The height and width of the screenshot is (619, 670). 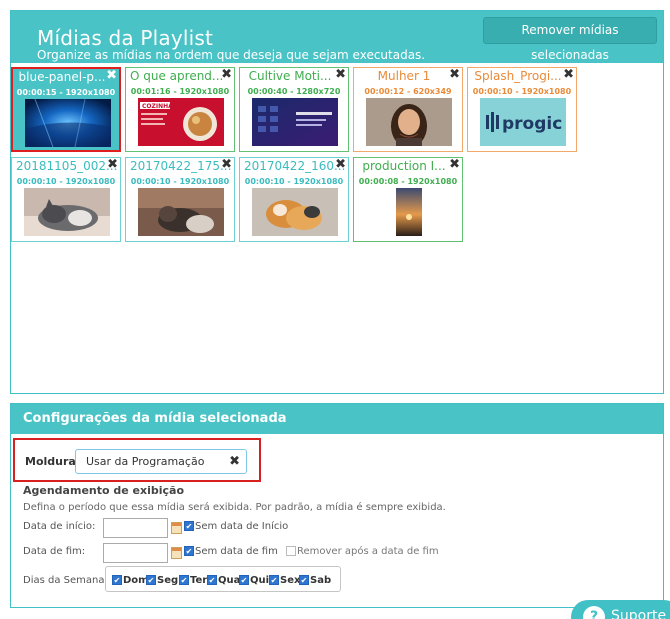 What do you see at coordinates (532, 124) in the screenshot?
I see `thumbnail-text: progic` at bounding box center [532, 124].